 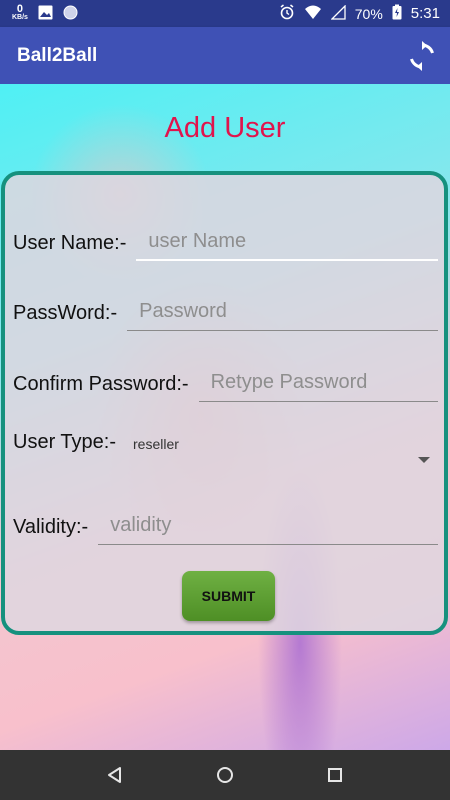 What do you see at coordinates (424, 460) in the screenshot?
I see `dropdown-arrow-icon` at bounding box center [424, 460].